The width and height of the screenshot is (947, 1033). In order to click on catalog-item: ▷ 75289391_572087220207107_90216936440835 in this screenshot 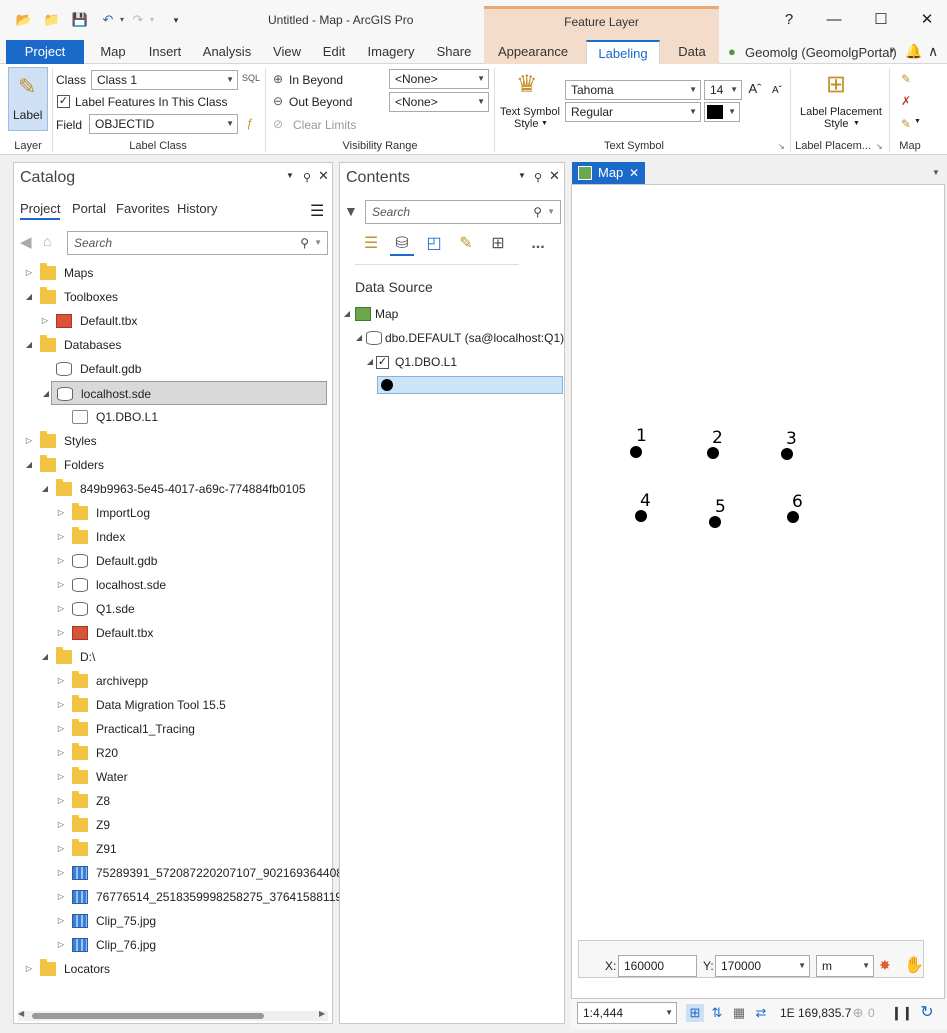, I will do `click(185, 873)`.